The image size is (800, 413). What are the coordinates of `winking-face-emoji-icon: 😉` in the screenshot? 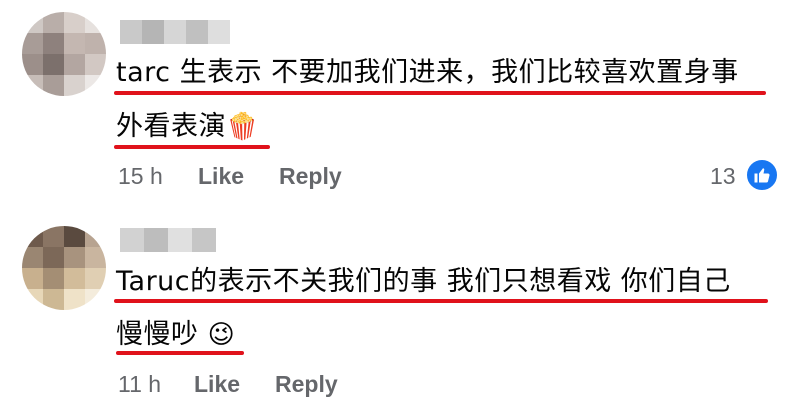 It's located at (221, 335).